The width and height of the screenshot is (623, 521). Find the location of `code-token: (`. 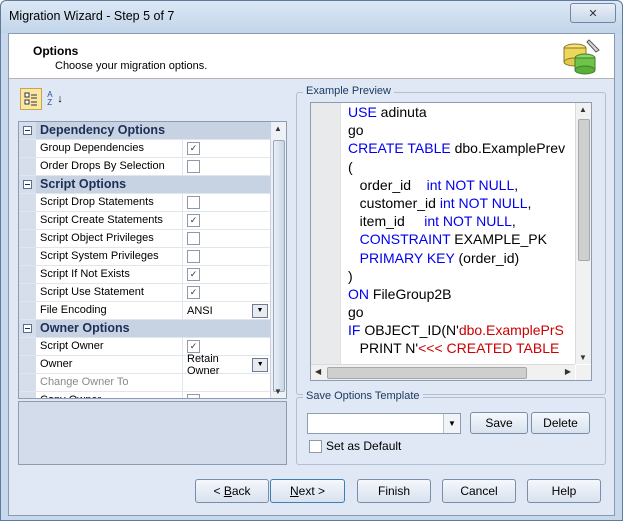

code-token: ( is located at coordinates (350, 166).